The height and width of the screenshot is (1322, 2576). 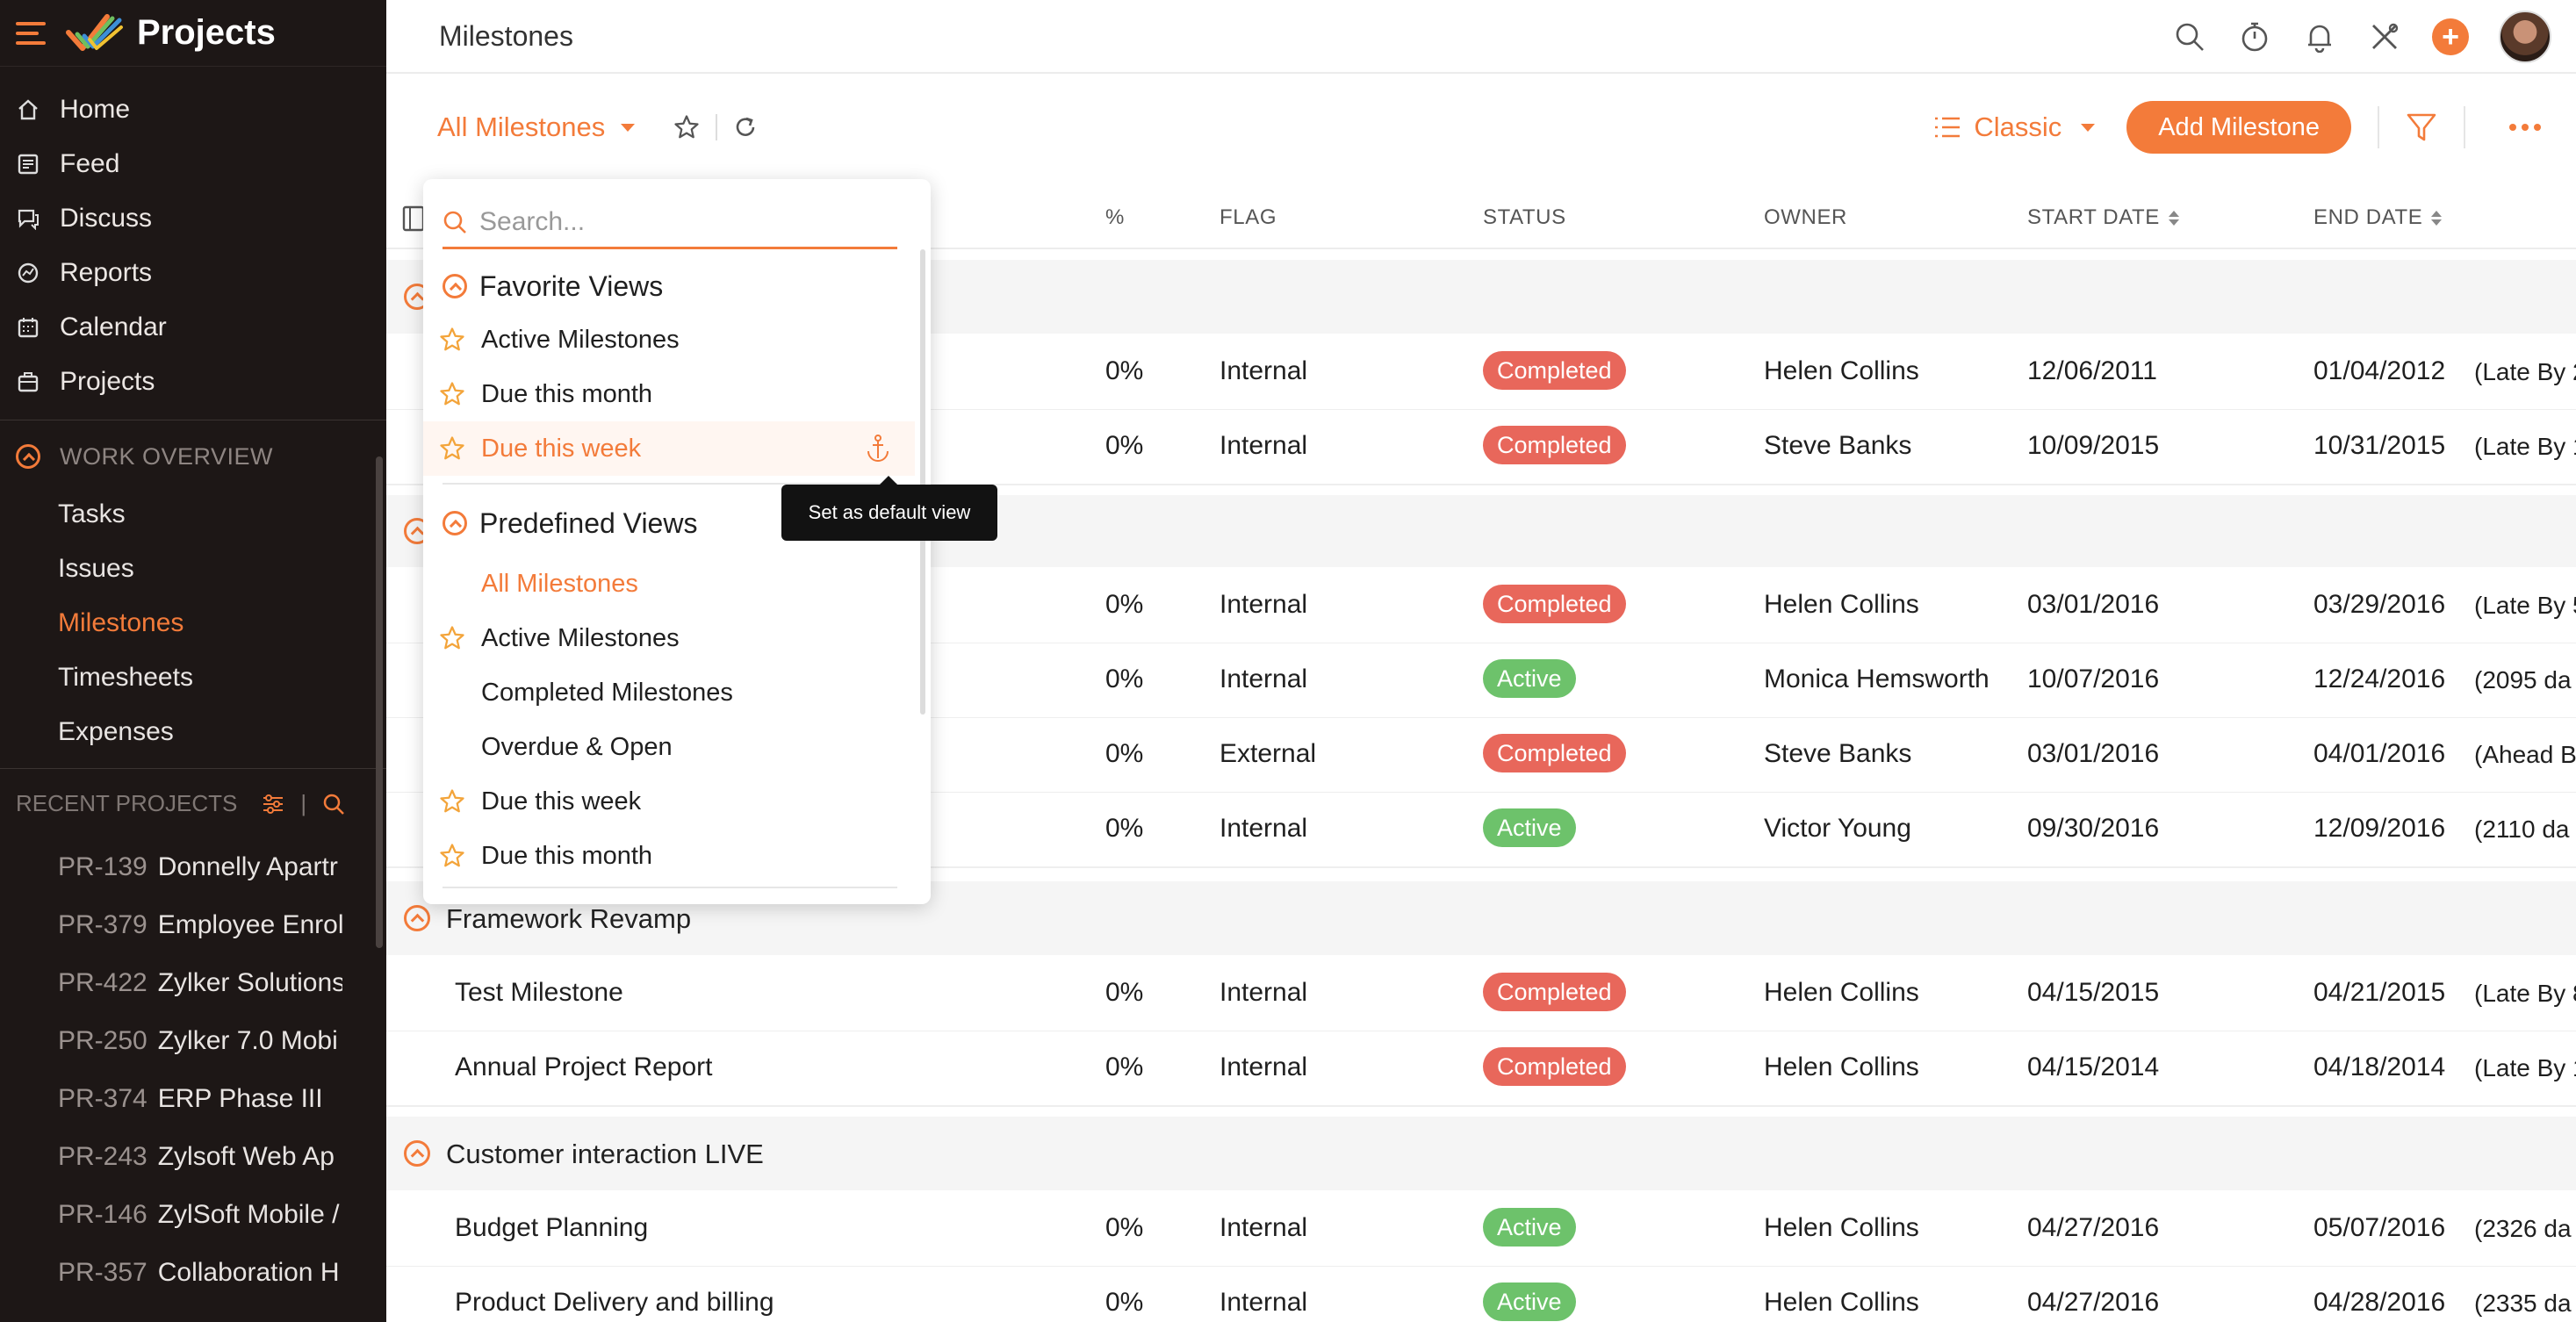 What do you see at coordinates (171, 983) in the screenshot?
I see `recent-project-item: PR-422 Zylker Solutions` at bounding box center [171, 983].